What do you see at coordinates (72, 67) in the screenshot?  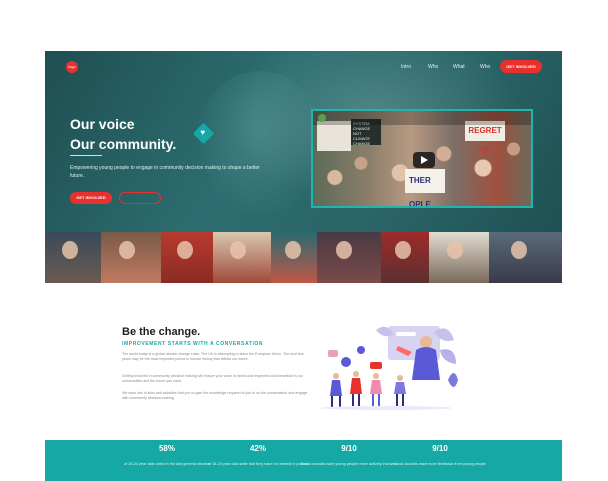 I see `logo: logo` at bounding box center [72, 67].